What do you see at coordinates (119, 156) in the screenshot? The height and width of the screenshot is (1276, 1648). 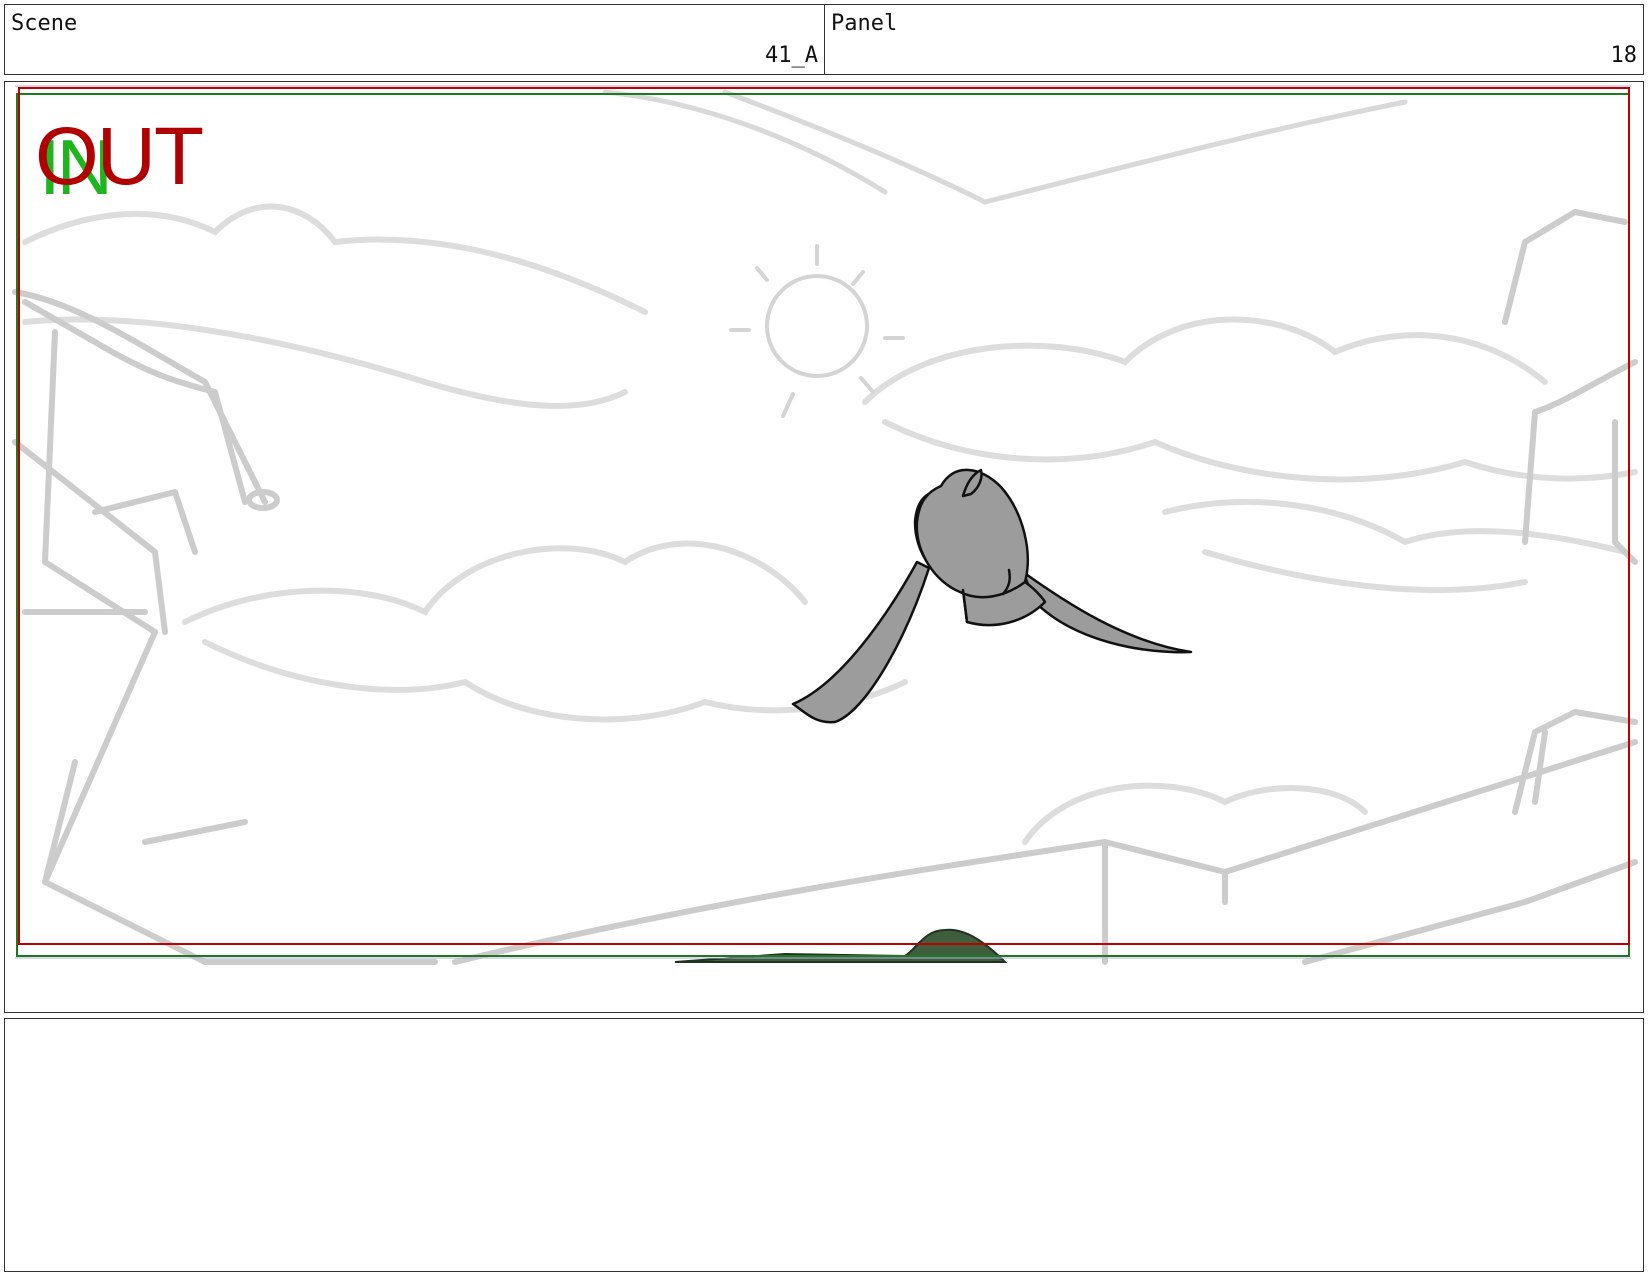 I see `out-label: OUT` at bounding box center [119, 156].